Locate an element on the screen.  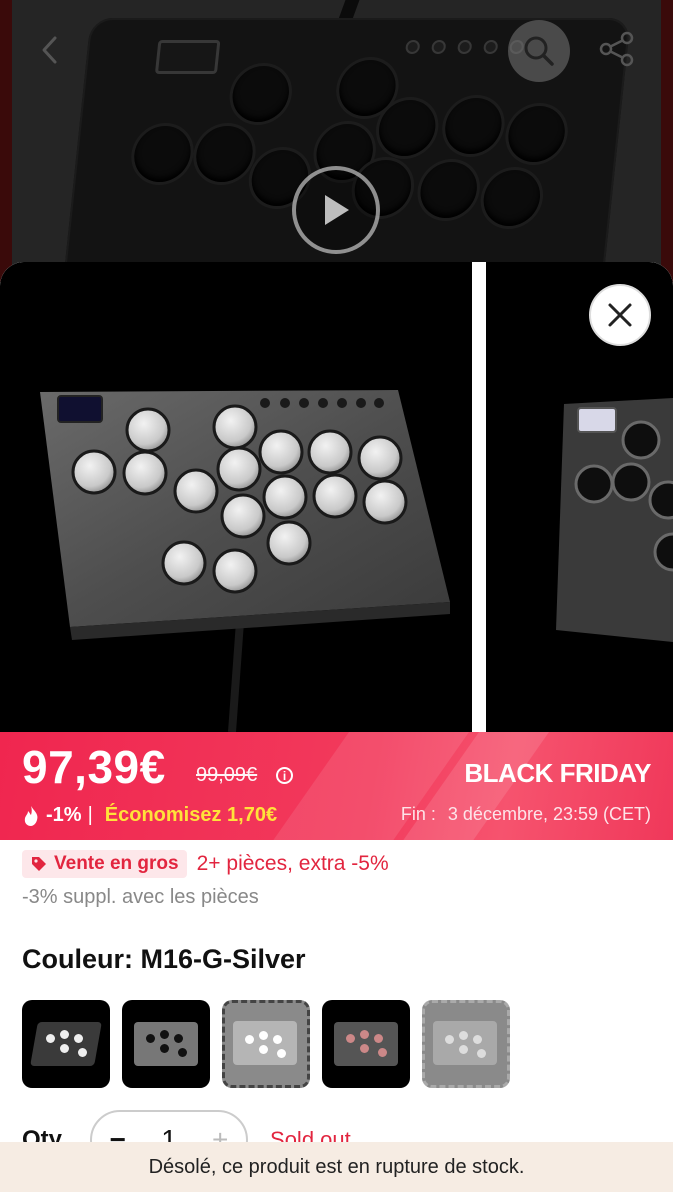
play-icon is located at coordinates (337, 210).